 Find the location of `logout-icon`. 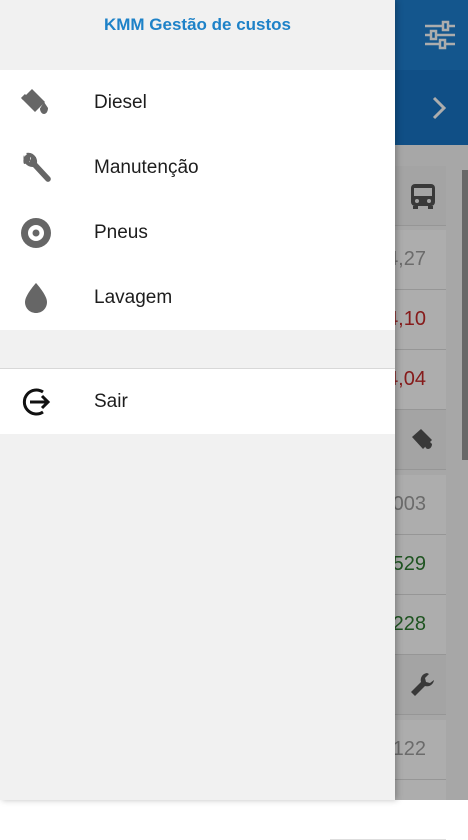

logout-icon is located at coordinates (36, 402).